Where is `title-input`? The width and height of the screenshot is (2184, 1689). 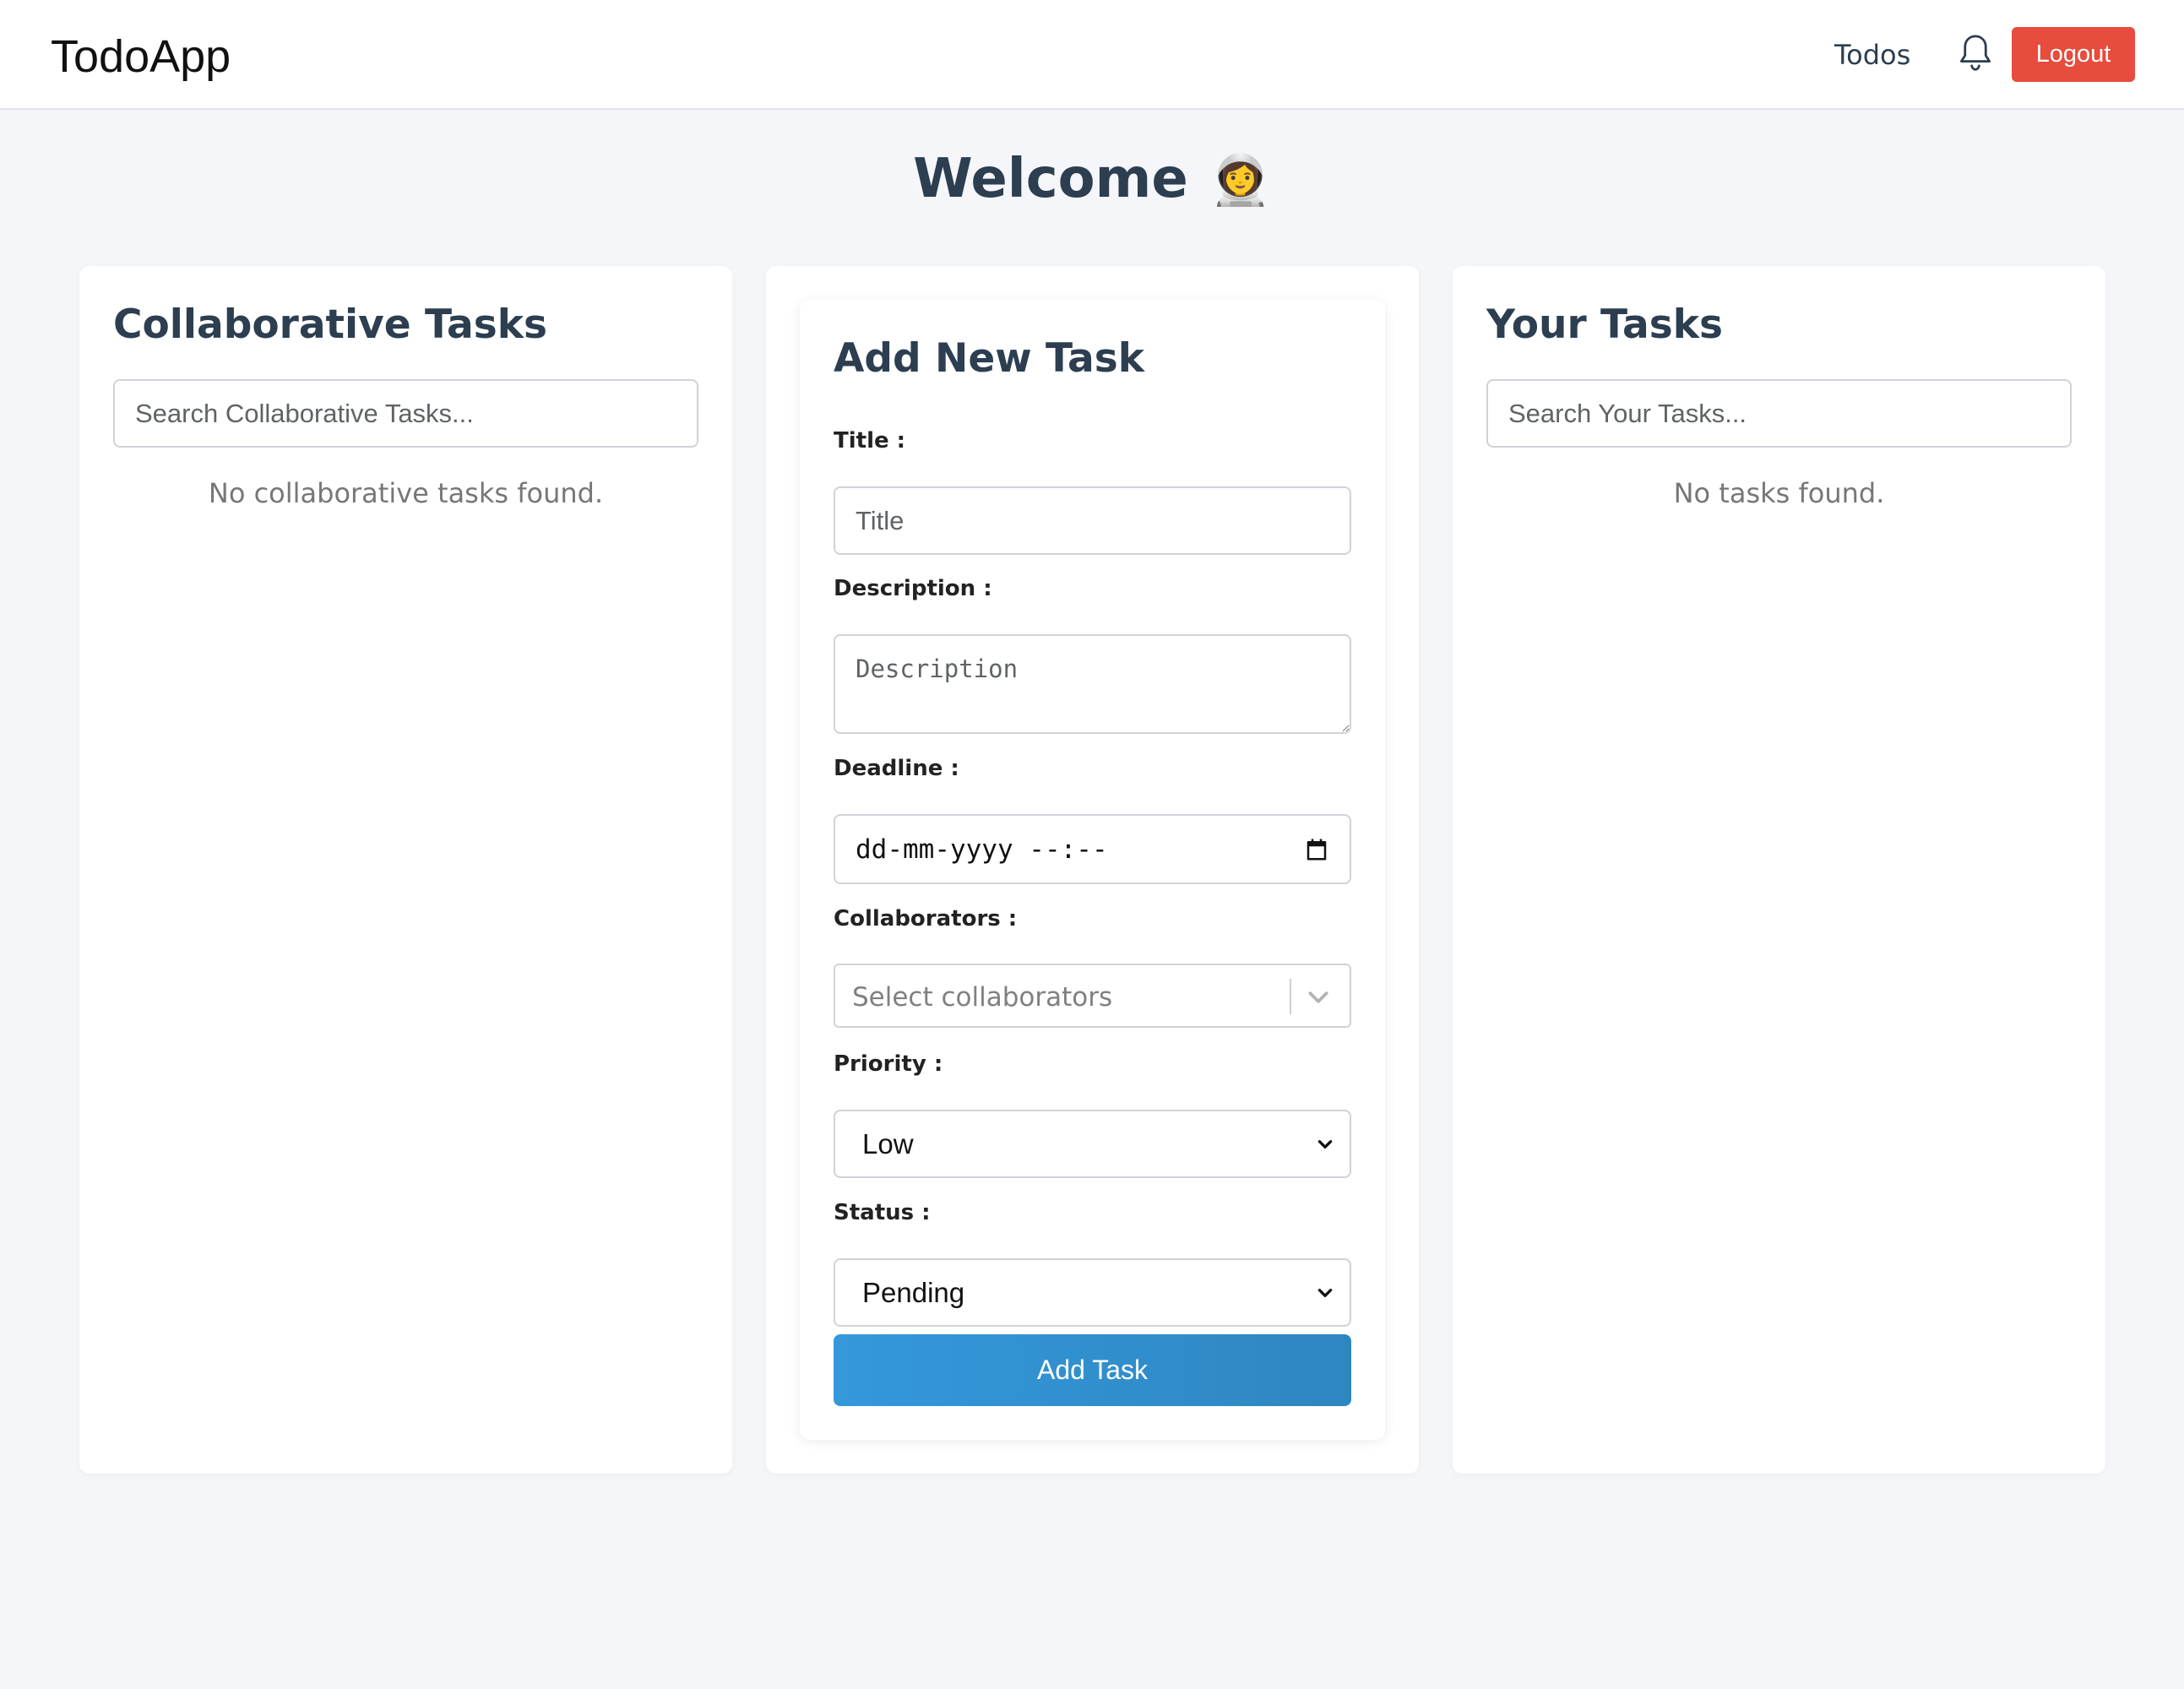 title-input is located at coordinates (1092, 520).